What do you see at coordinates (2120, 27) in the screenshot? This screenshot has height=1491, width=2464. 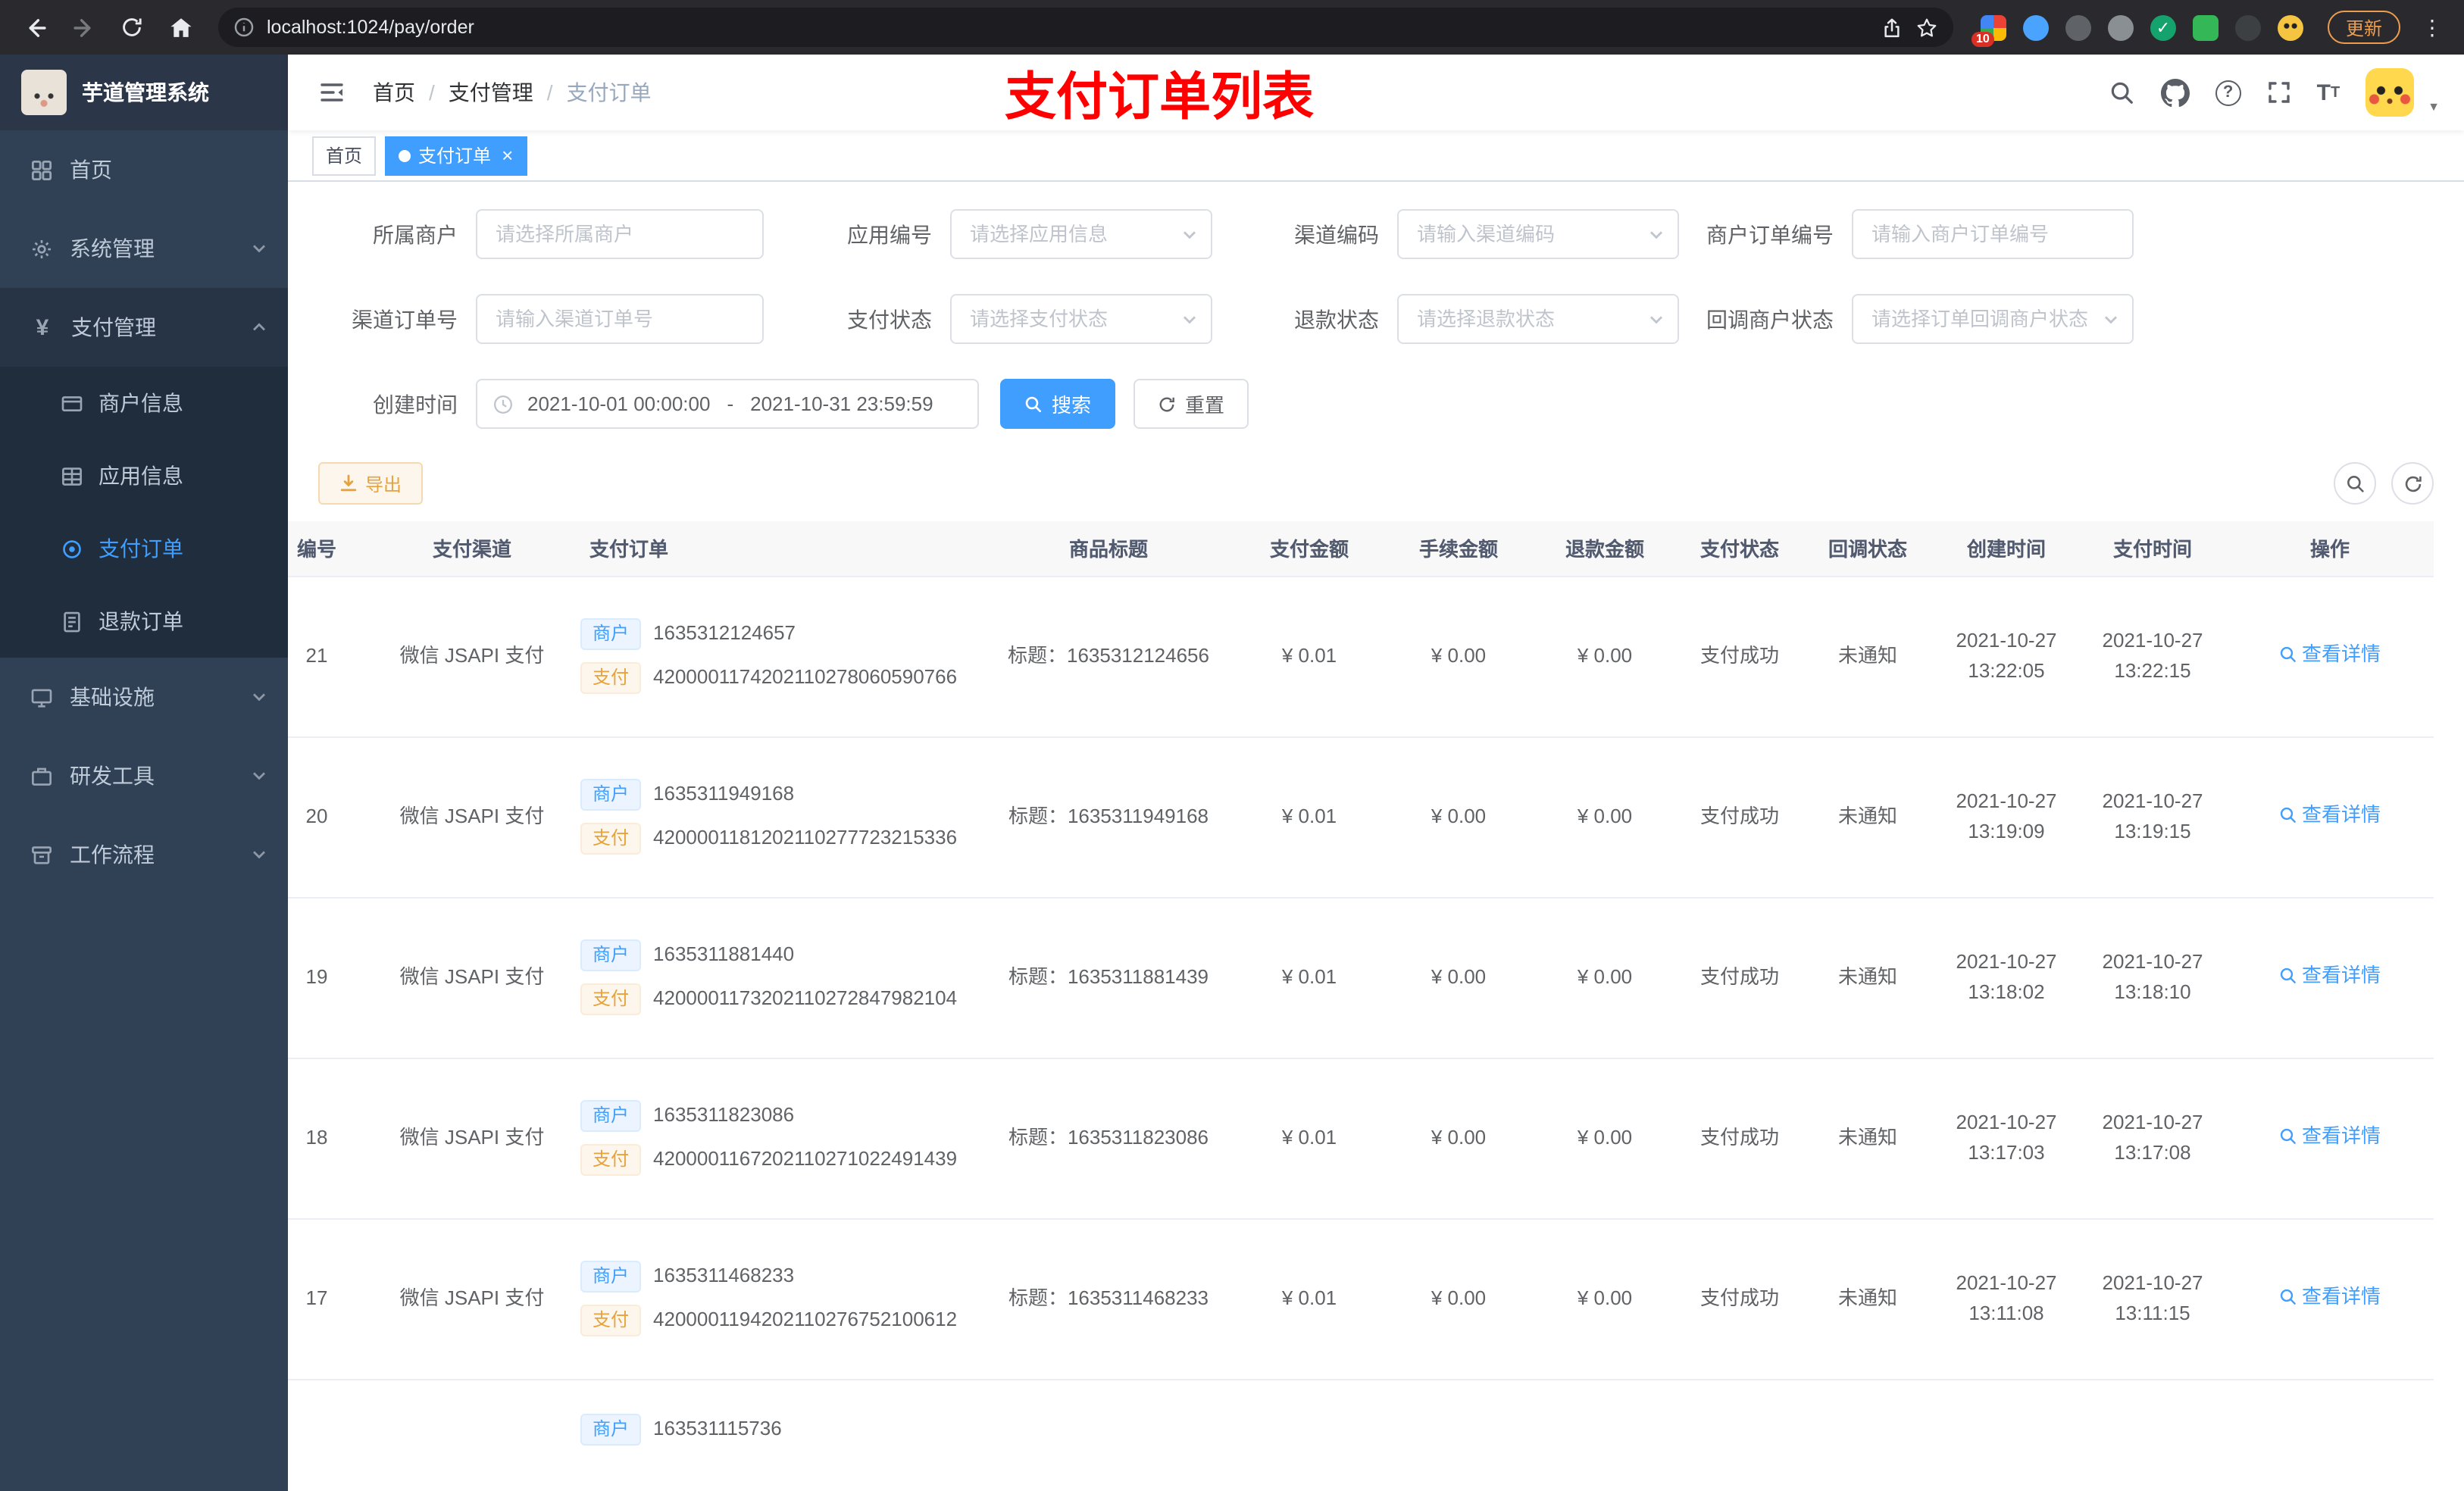 I see `globe-extension-icon` at bounding box center [2120, 27].